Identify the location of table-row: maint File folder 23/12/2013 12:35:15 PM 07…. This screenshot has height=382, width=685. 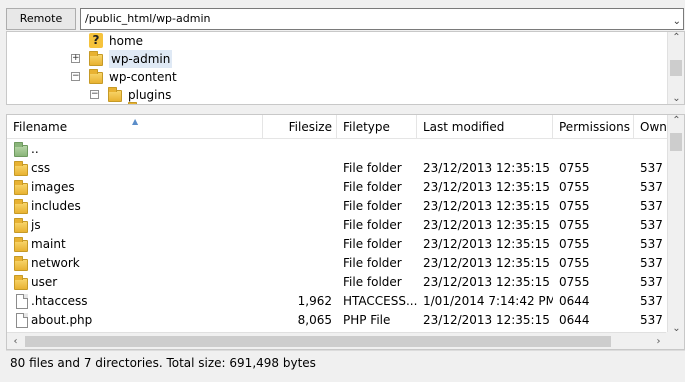
(337, 244).